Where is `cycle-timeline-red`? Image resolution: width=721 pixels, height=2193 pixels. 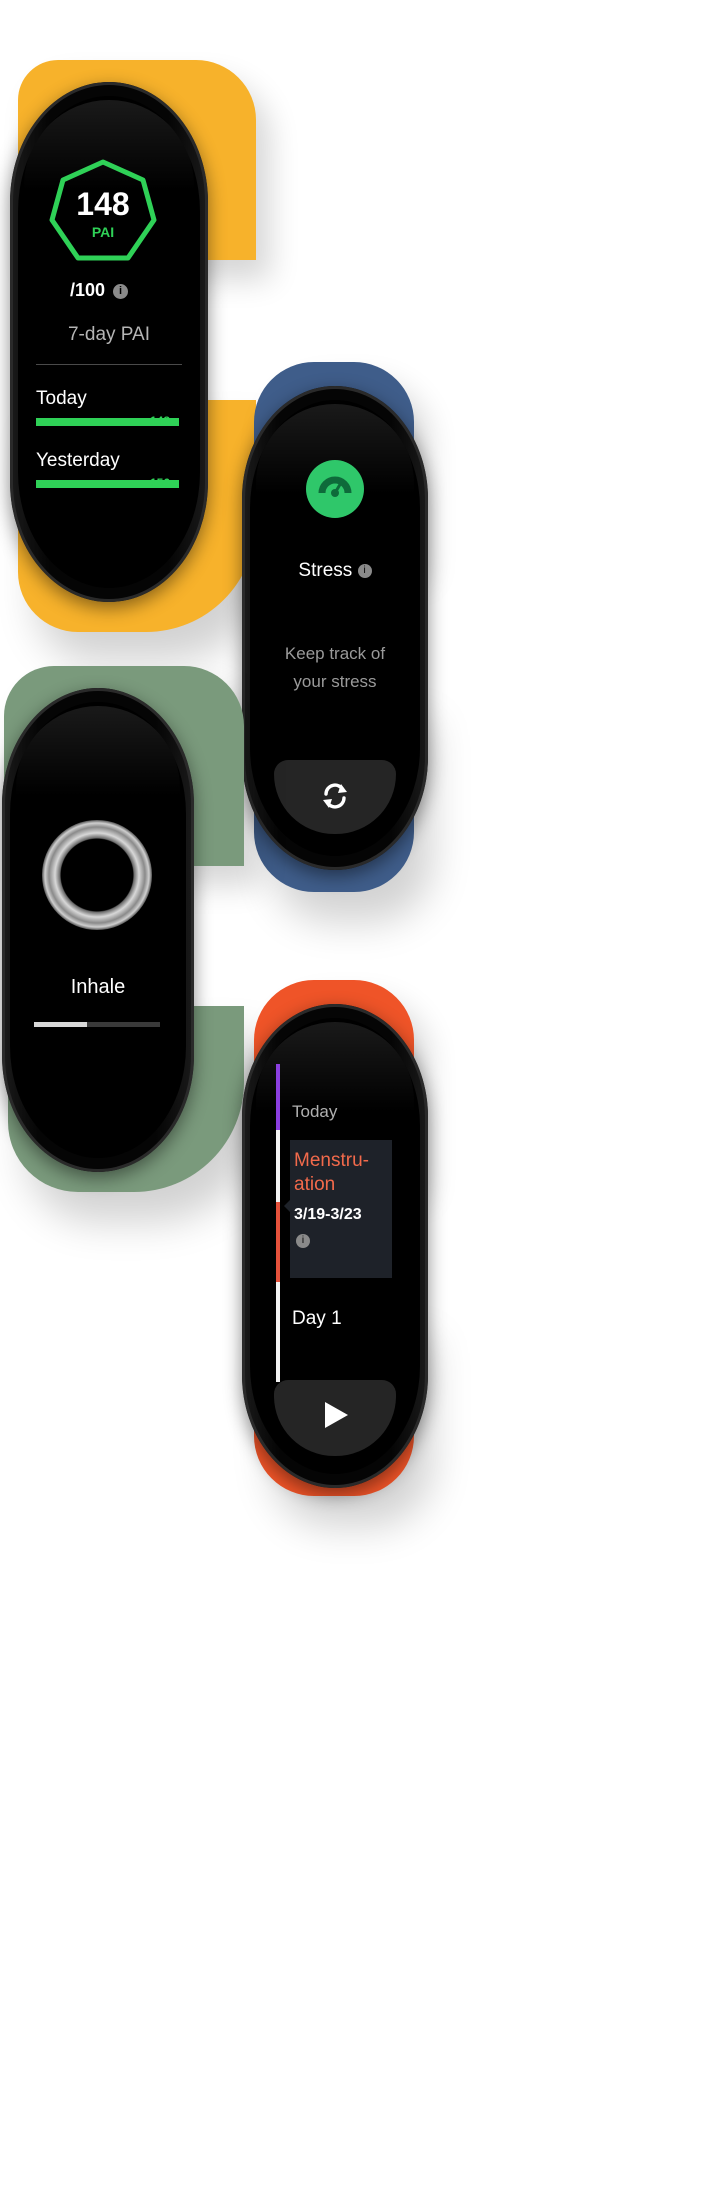
cycle-timeline-red is located at coordinates (278, 1242).